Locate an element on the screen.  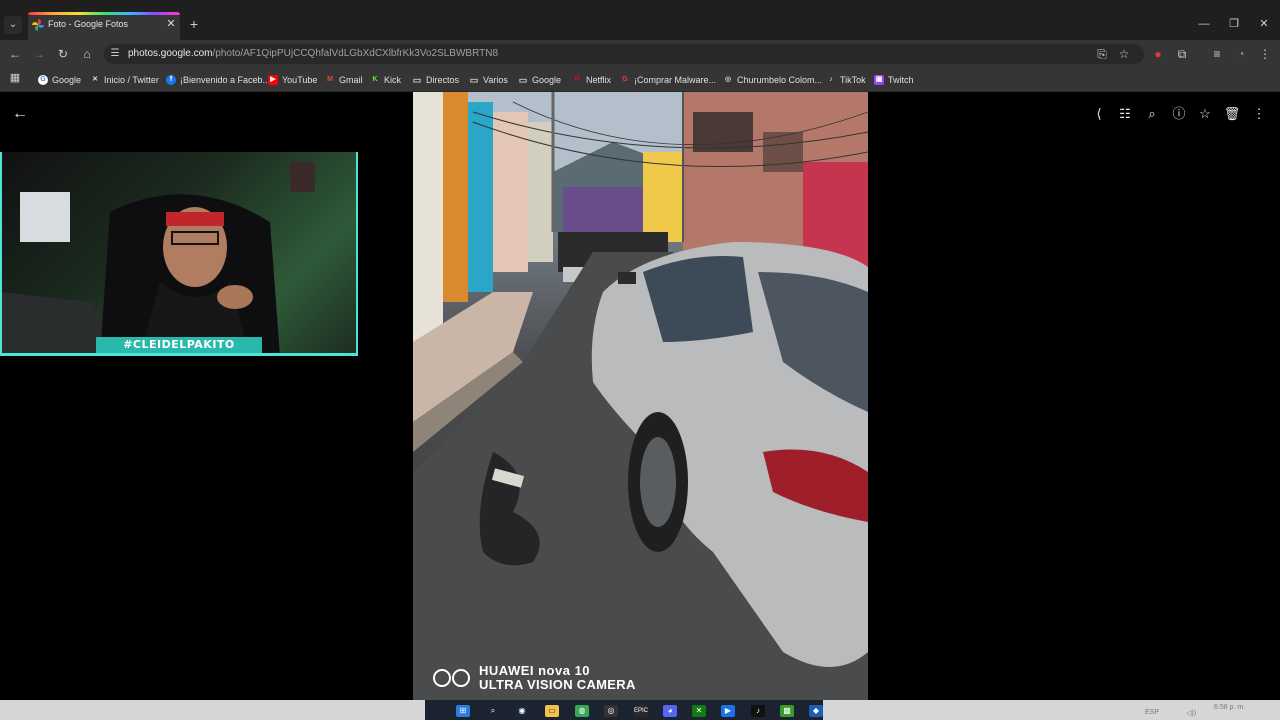
google-photos-icon is located at coordinates (38, 25).